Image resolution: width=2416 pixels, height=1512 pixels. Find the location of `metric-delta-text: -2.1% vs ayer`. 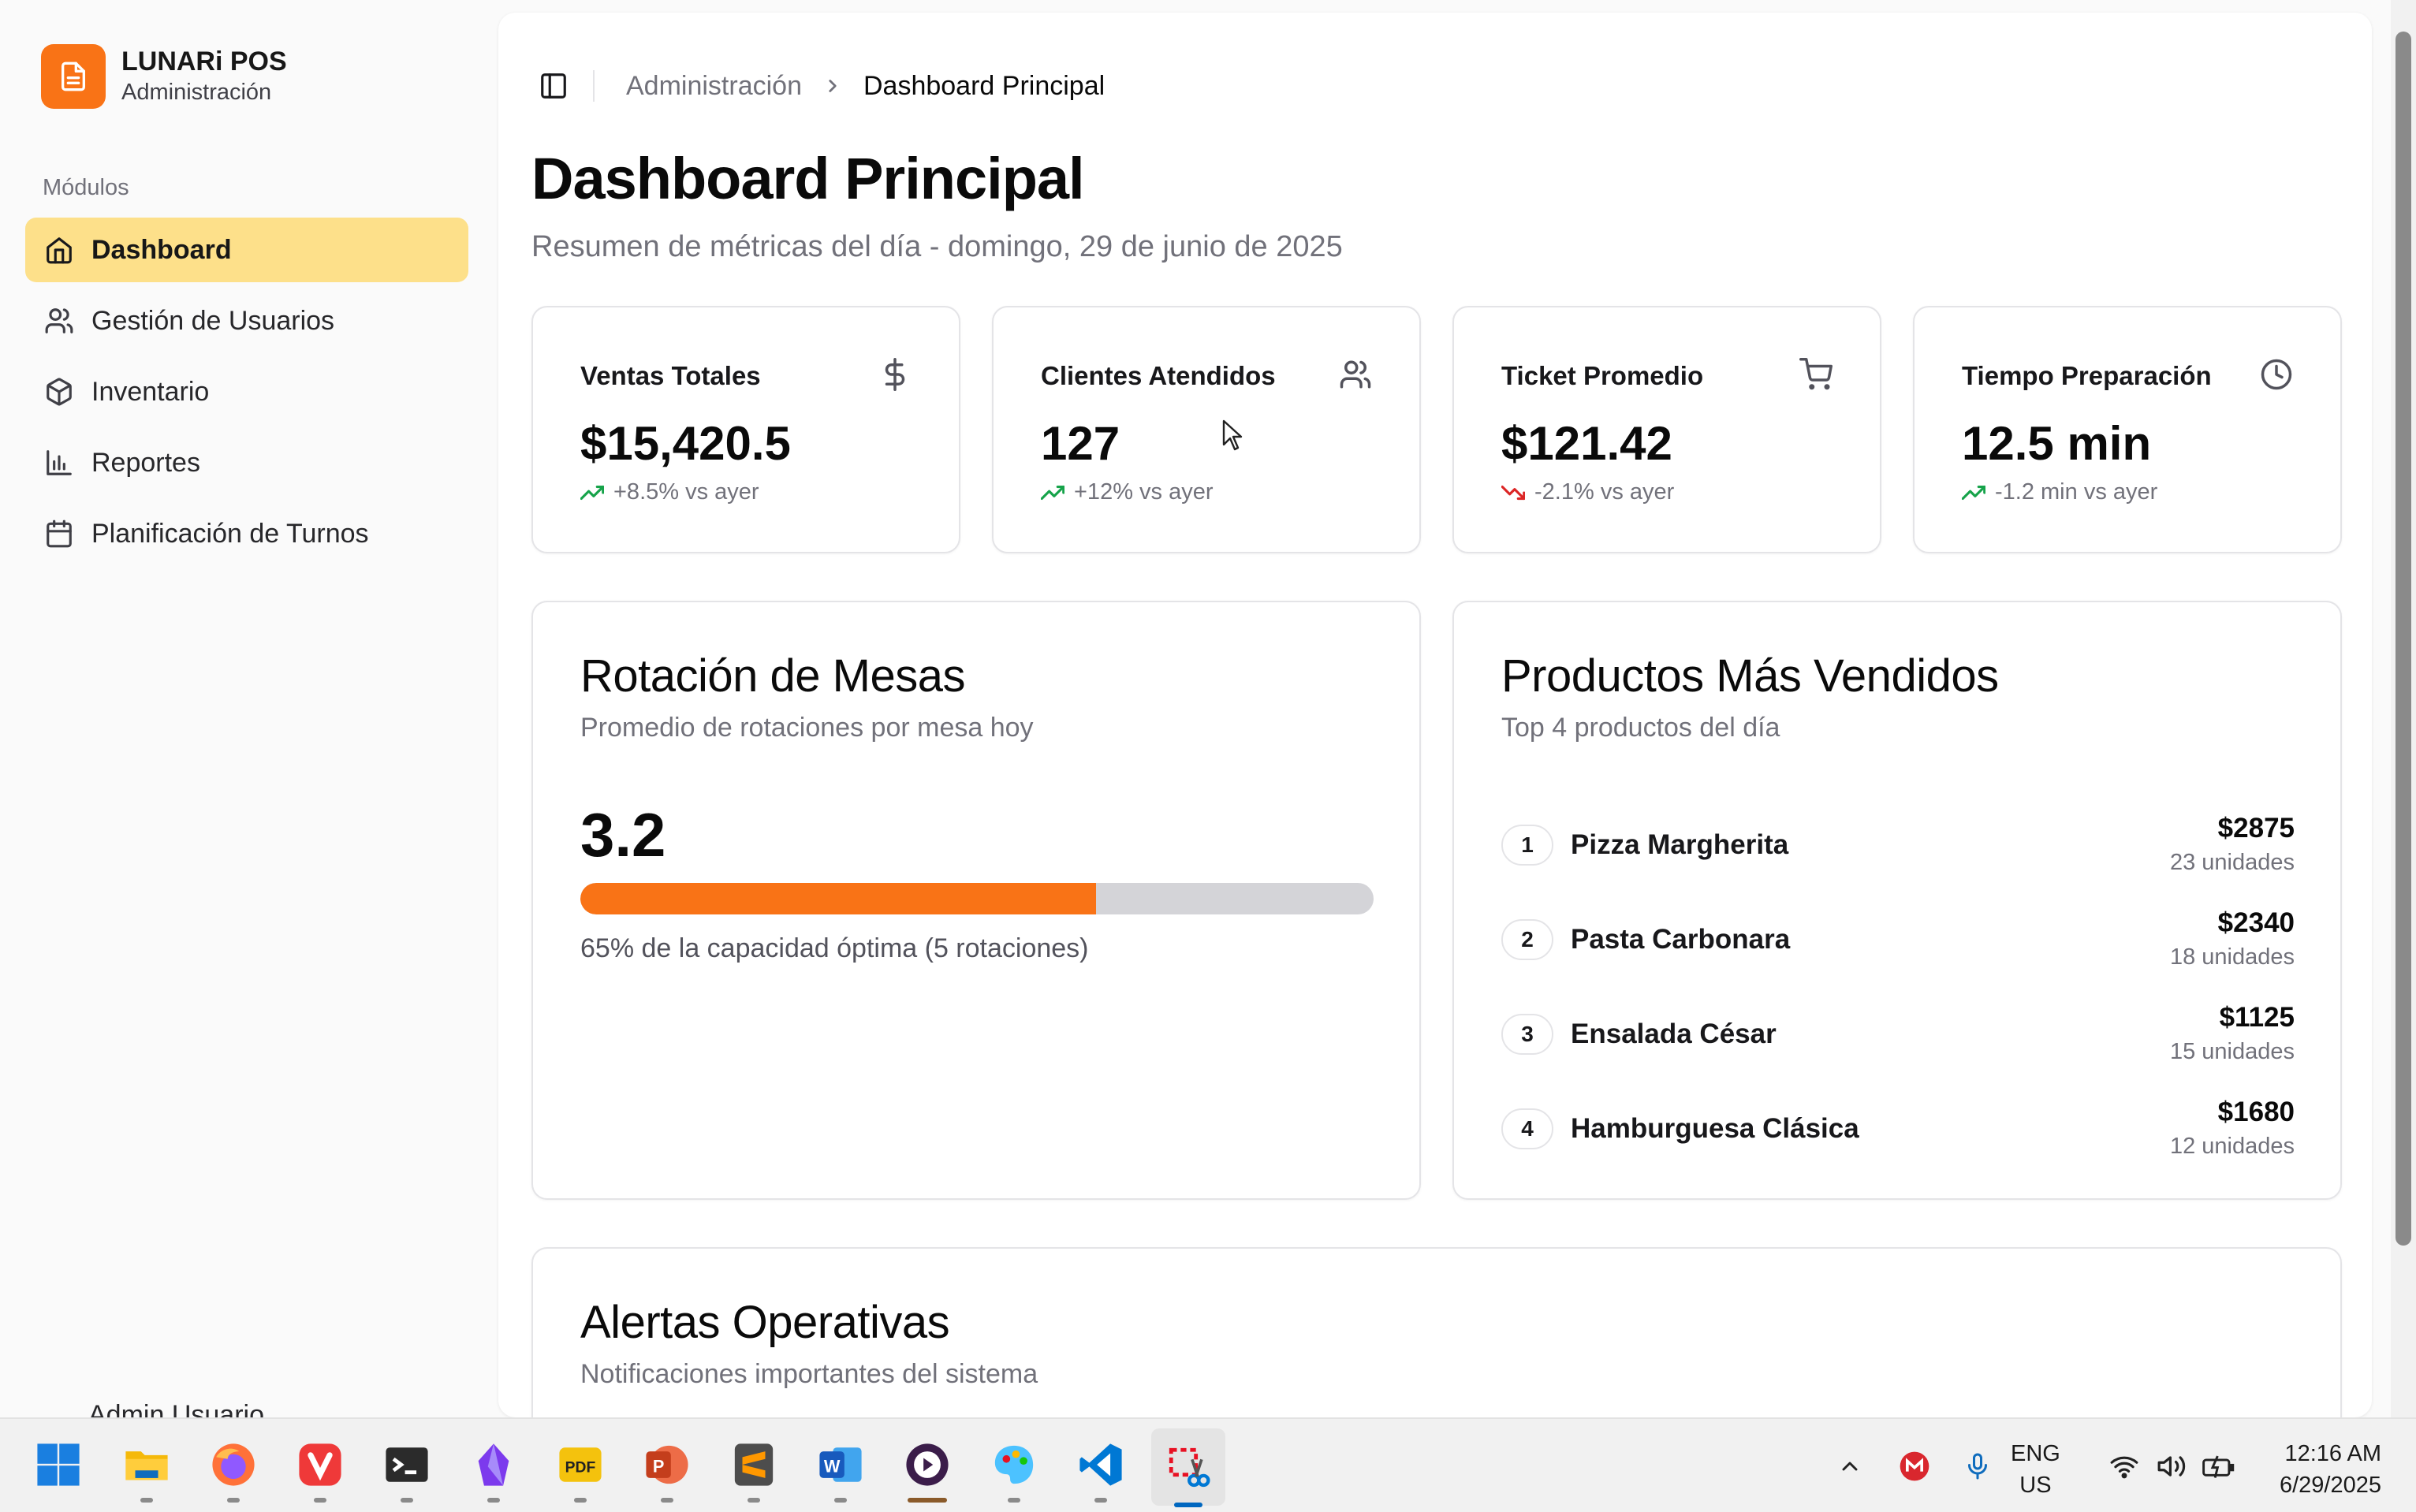

metric-delta-text: -2.1% vs ayer is located at coordinates (1604, 492).